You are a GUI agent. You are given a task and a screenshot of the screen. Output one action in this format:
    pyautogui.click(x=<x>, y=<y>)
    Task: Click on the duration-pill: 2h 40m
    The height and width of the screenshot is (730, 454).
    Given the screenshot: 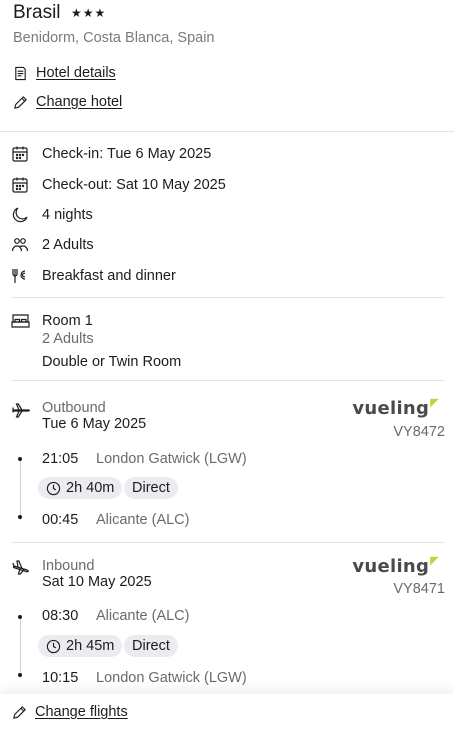 What is the action you would take?
    pyautogui.click(x=80, y=488)
    